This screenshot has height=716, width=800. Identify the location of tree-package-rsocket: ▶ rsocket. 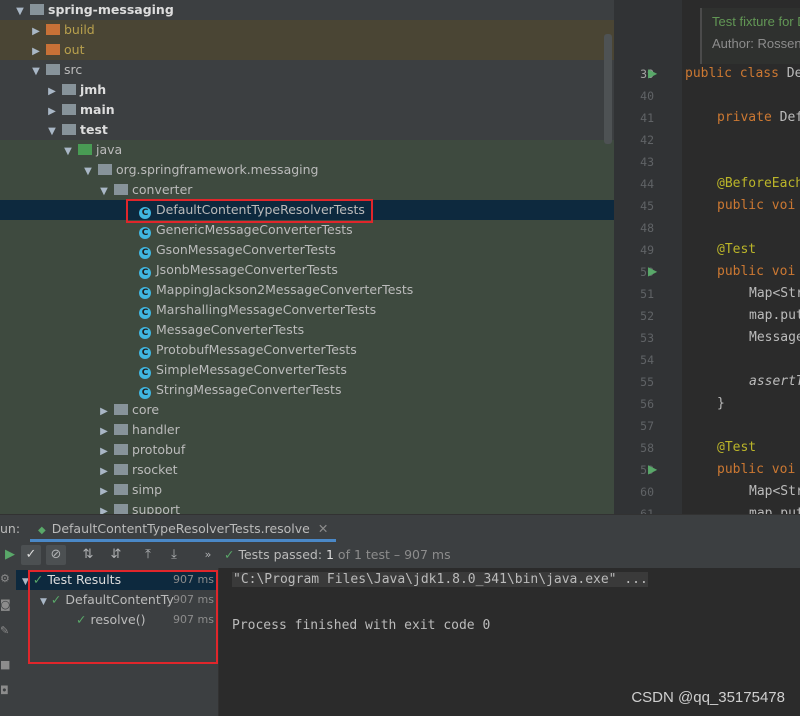
(137, 471).